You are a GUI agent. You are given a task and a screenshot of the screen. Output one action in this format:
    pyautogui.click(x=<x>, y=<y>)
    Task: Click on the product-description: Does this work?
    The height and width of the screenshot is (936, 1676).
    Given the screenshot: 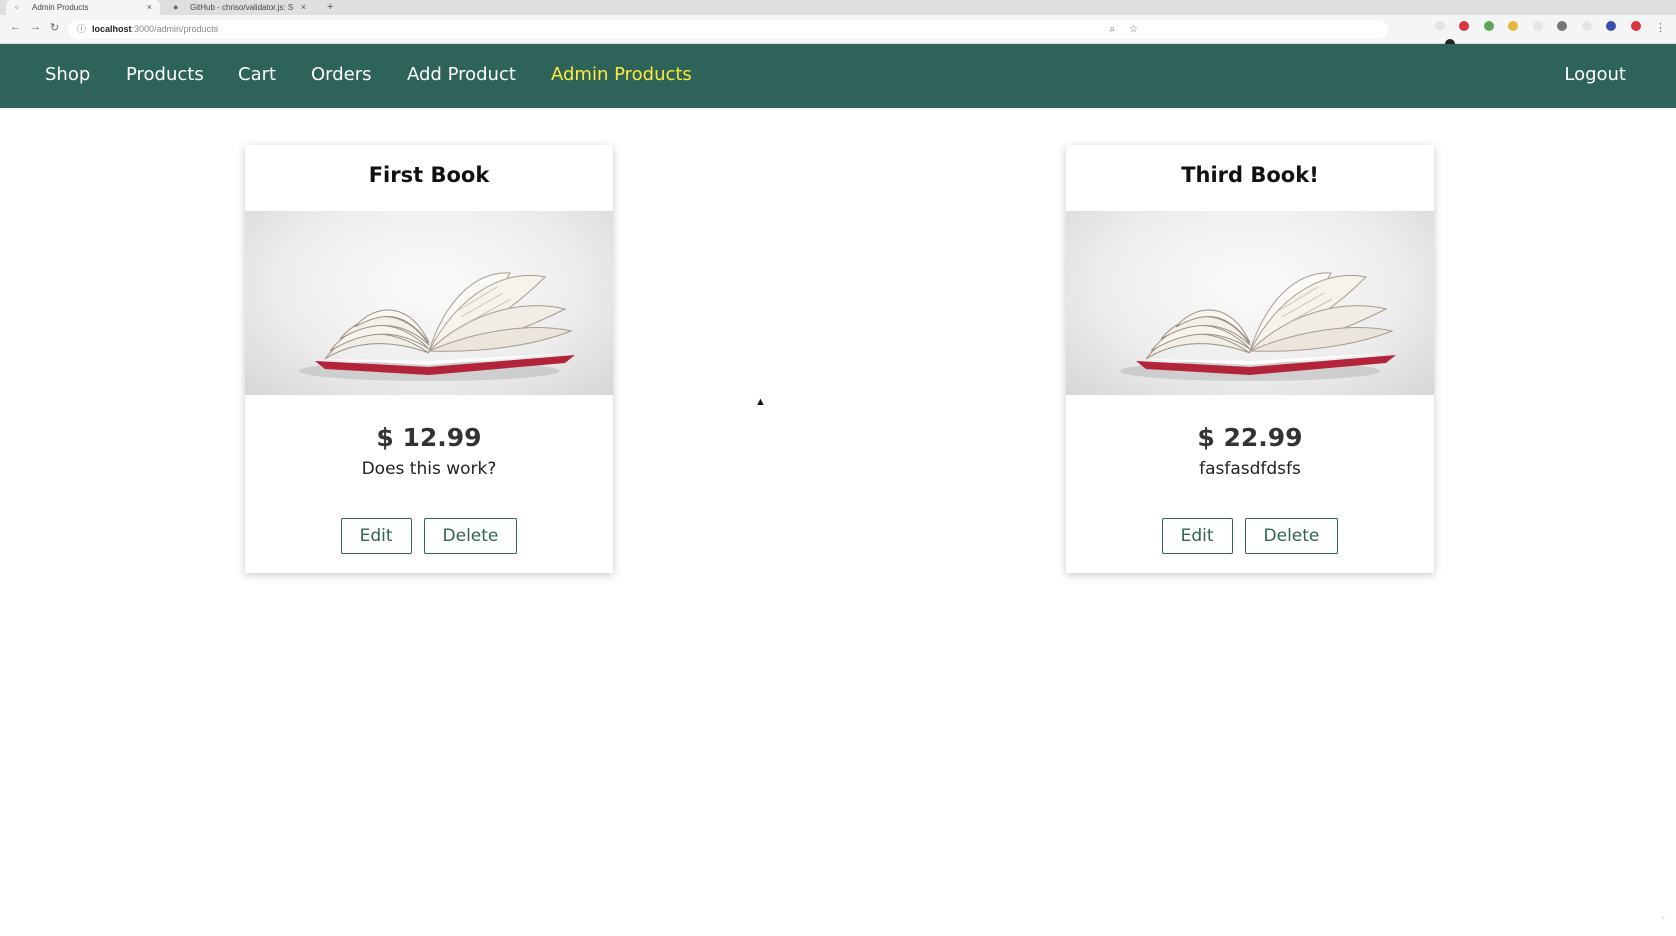 What is the action you would take?
    pyautogui.click(x=429, y=469)
    